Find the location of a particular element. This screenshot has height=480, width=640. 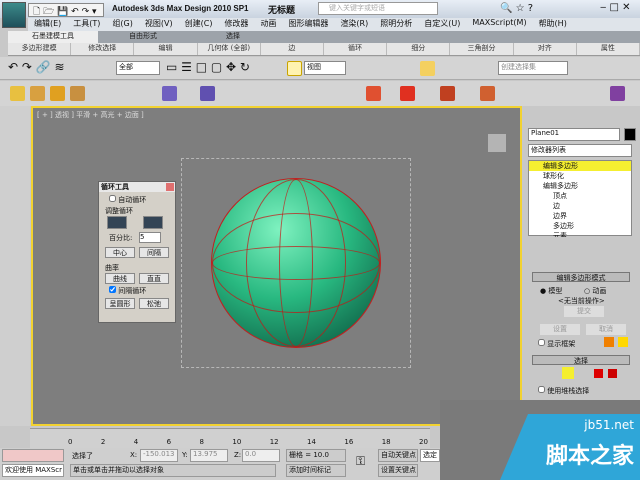

menu-item: 渲染(R) is located at coordinates (354, 24).